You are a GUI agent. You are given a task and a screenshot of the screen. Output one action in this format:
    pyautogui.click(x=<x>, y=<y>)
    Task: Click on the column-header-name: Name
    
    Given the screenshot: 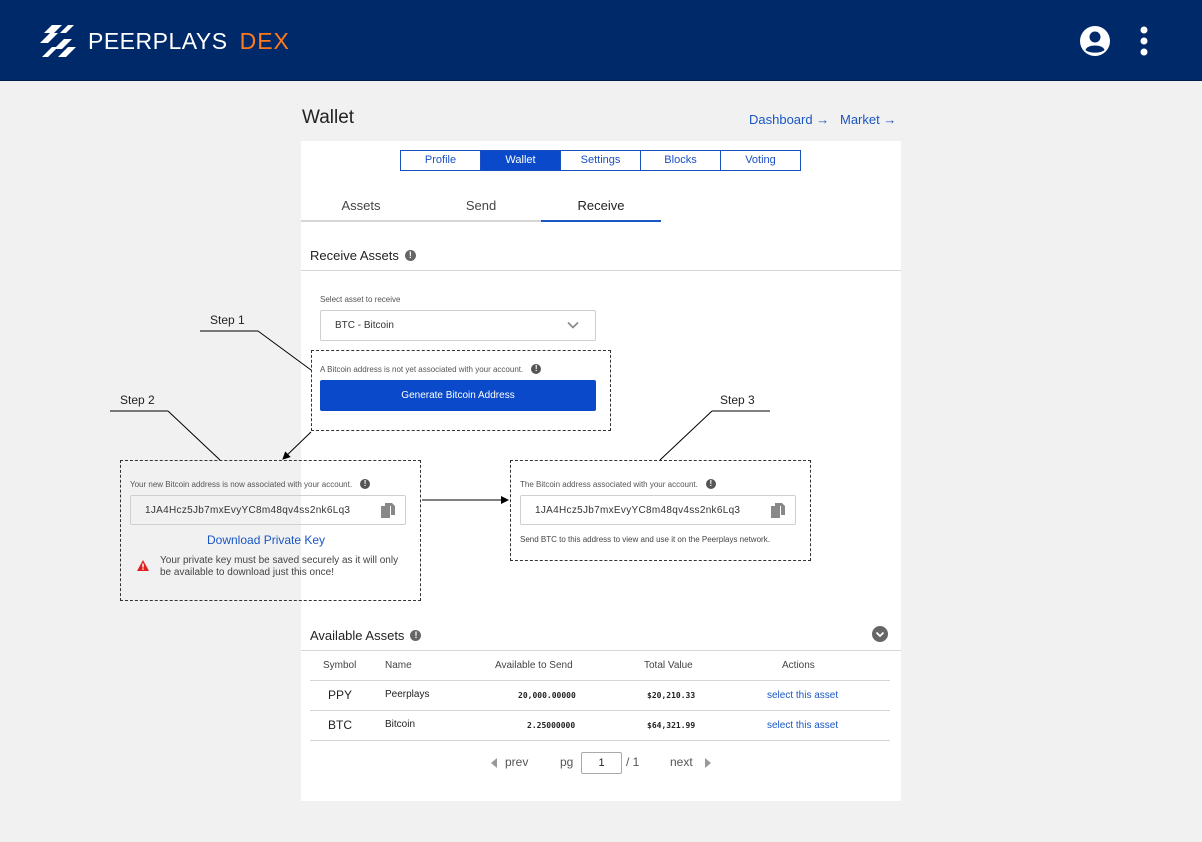 What is the action you would take?
    pyautogui.click(x=398, y=665)
    